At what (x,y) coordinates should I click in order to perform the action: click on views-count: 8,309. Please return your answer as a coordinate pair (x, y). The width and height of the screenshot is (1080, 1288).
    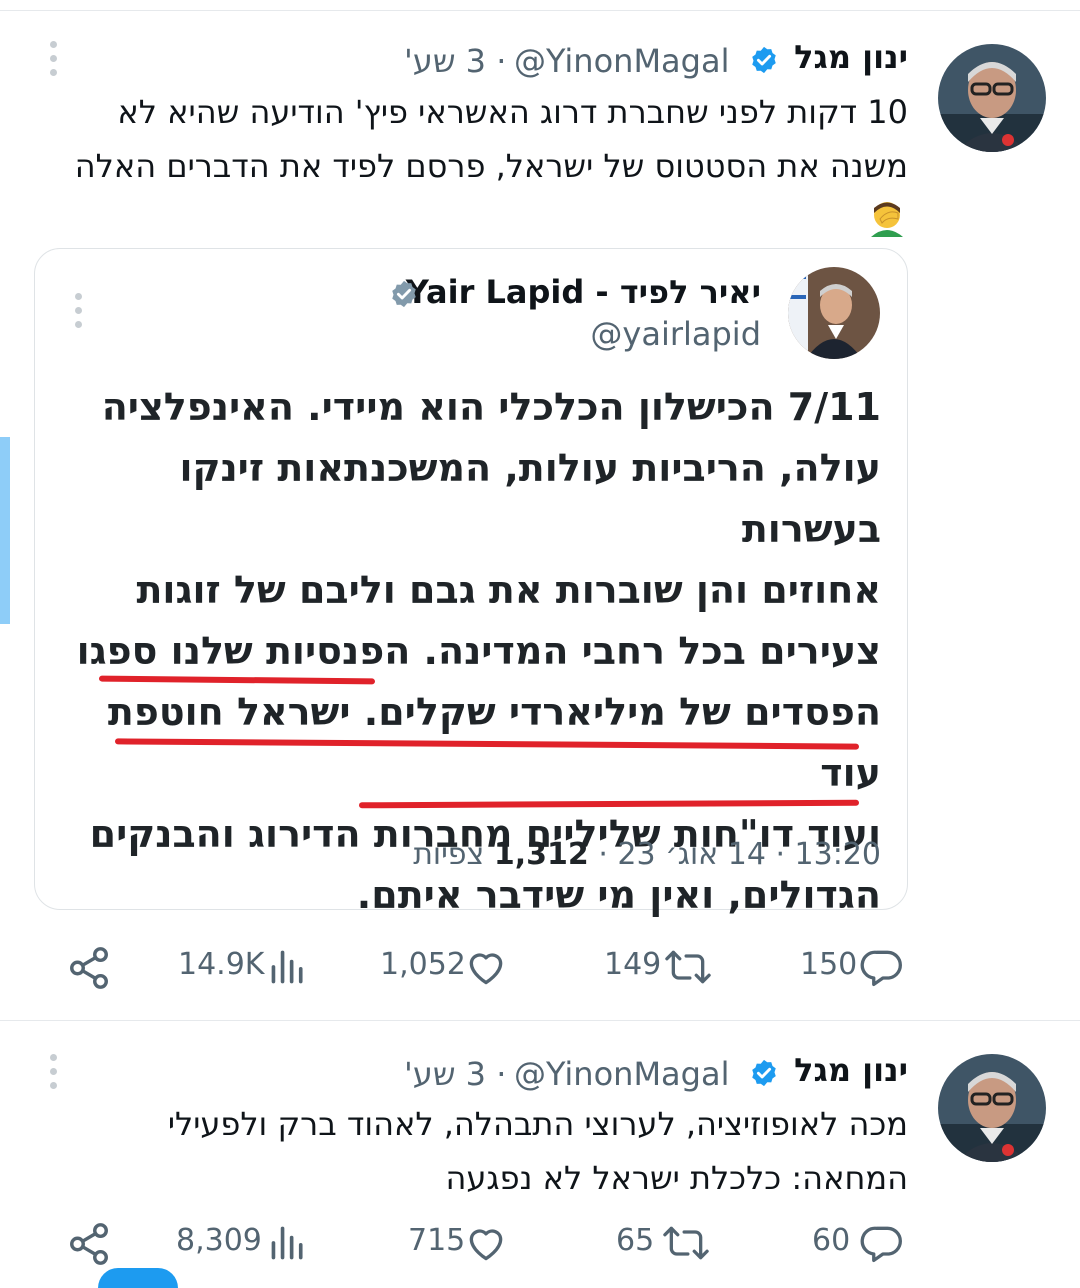
    Looking at the image, I should click on (219, 1240).